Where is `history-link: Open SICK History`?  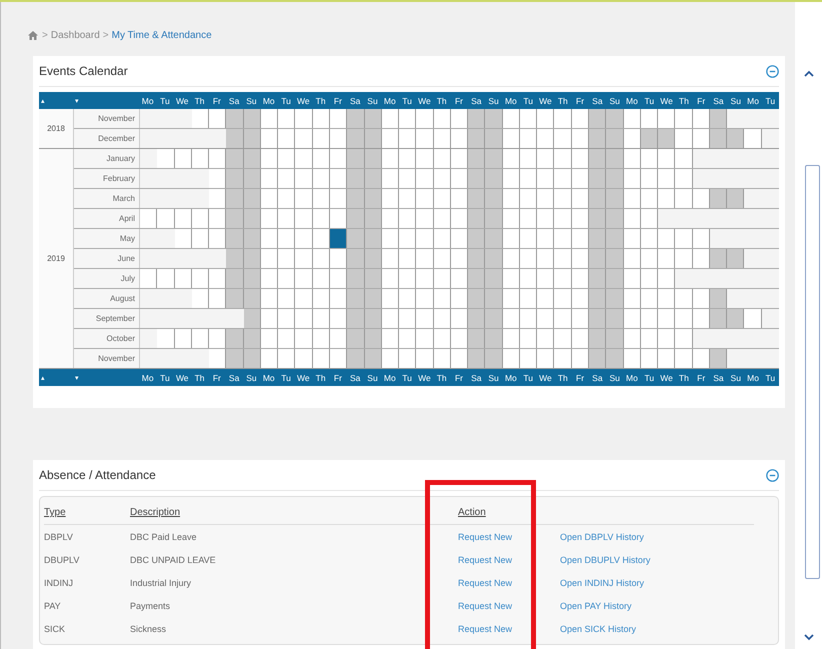 history-link: Open SICK History is located at coordinates (657, 629).